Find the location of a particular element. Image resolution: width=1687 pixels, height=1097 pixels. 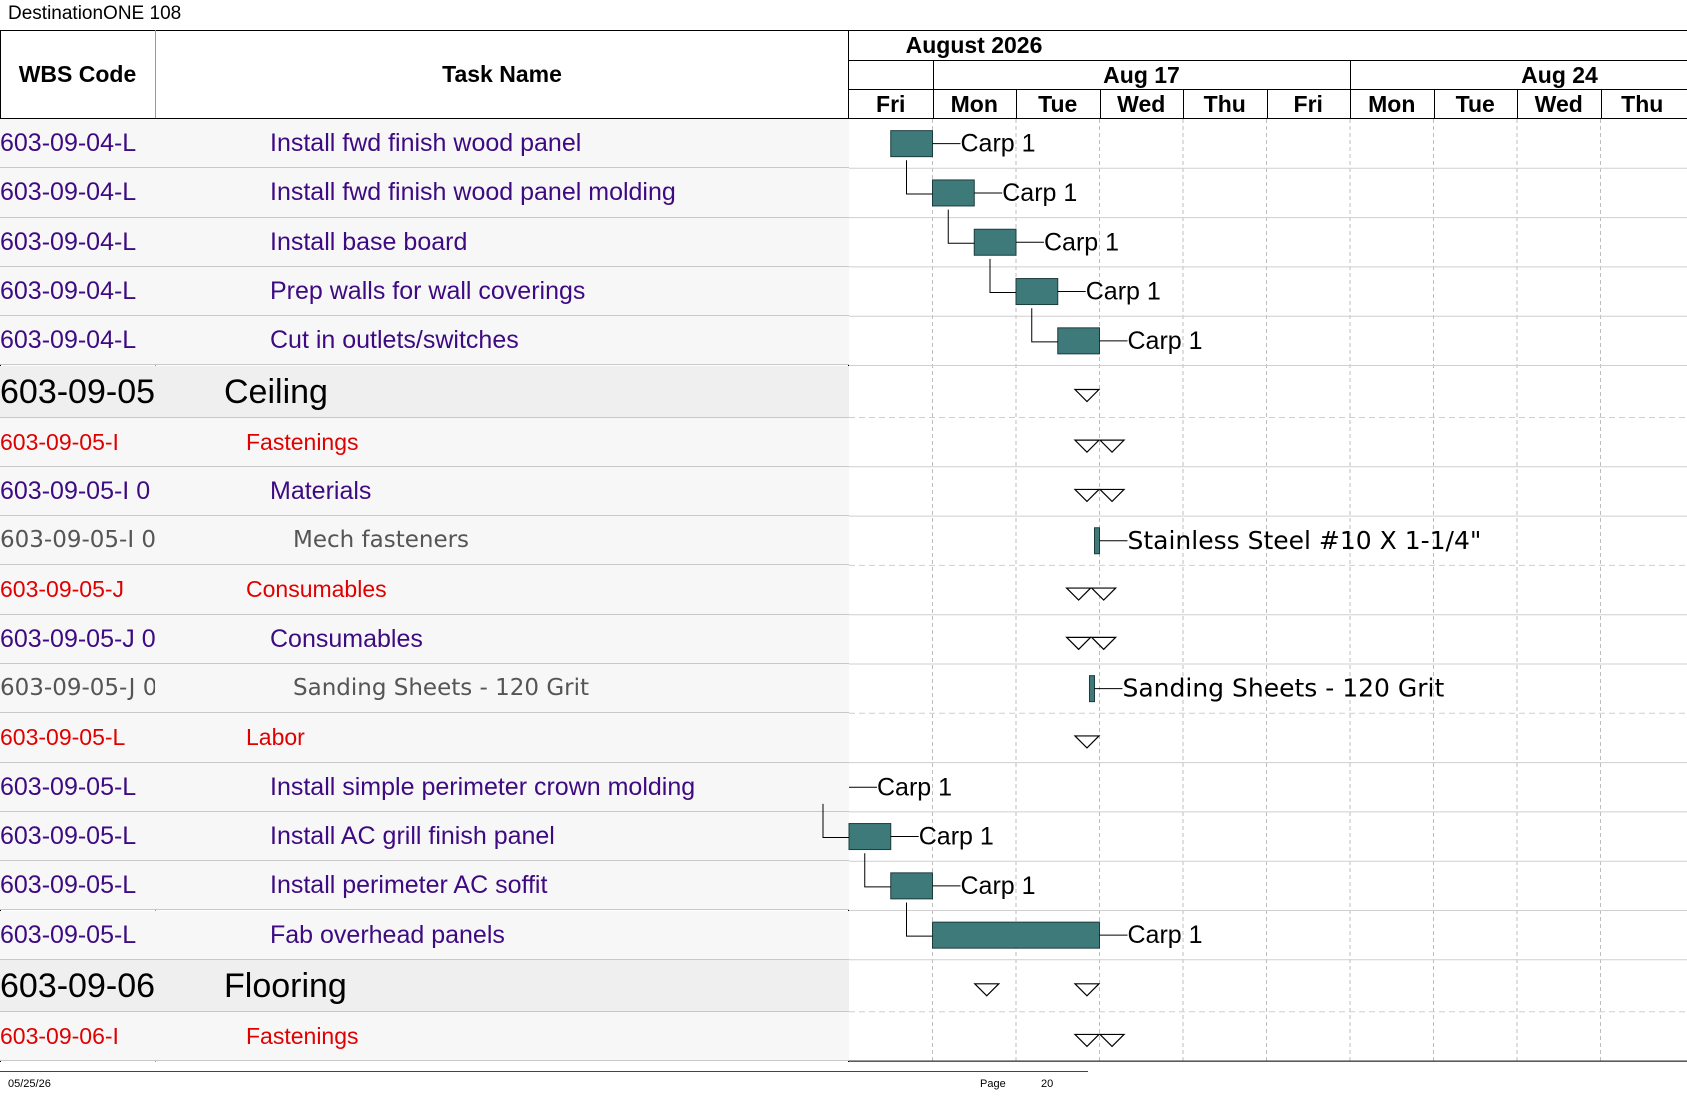

footer-rule is located at coordinates (544, 1071).